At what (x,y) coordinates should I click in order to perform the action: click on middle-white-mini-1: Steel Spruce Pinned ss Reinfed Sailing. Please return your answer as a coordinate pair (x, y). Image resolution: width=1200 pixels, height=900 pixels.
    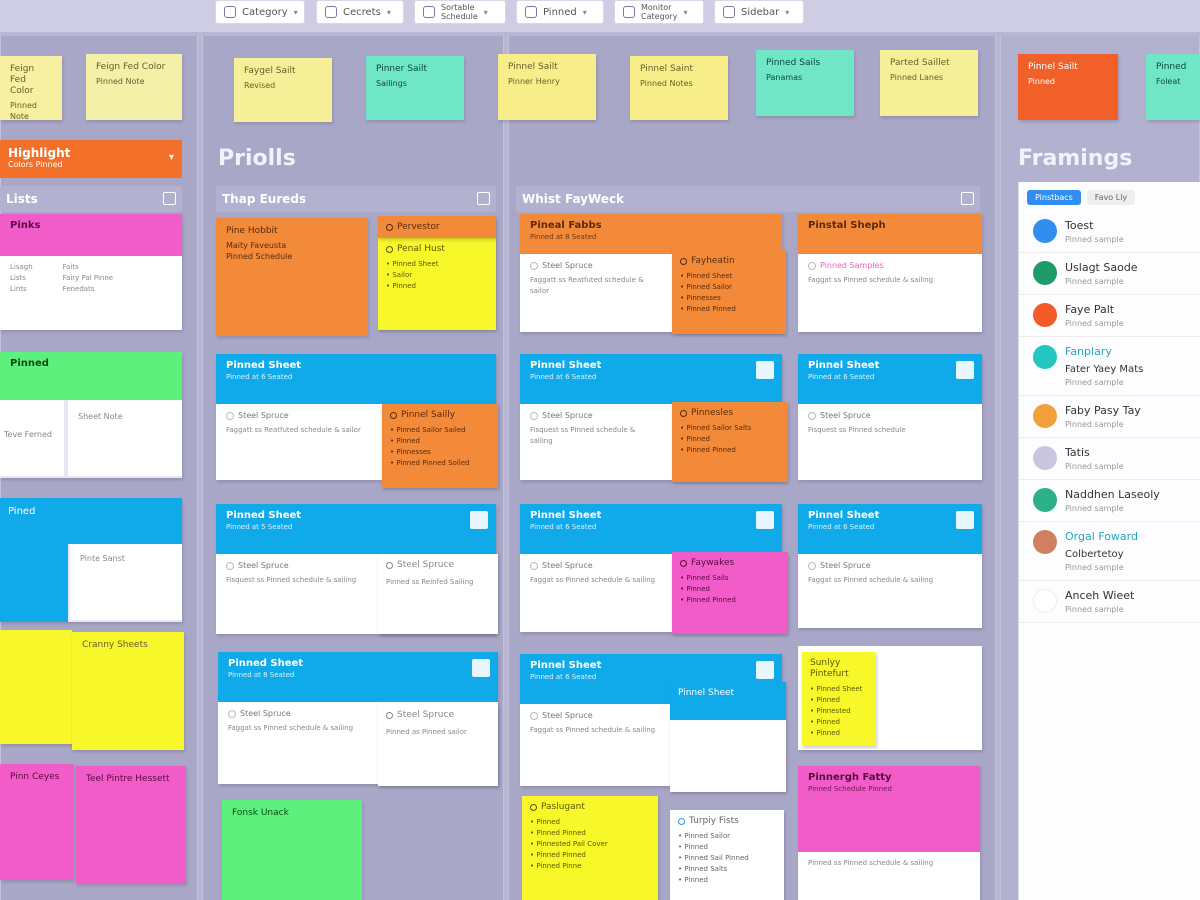
    Looking at the image, I should click on (438, 594).